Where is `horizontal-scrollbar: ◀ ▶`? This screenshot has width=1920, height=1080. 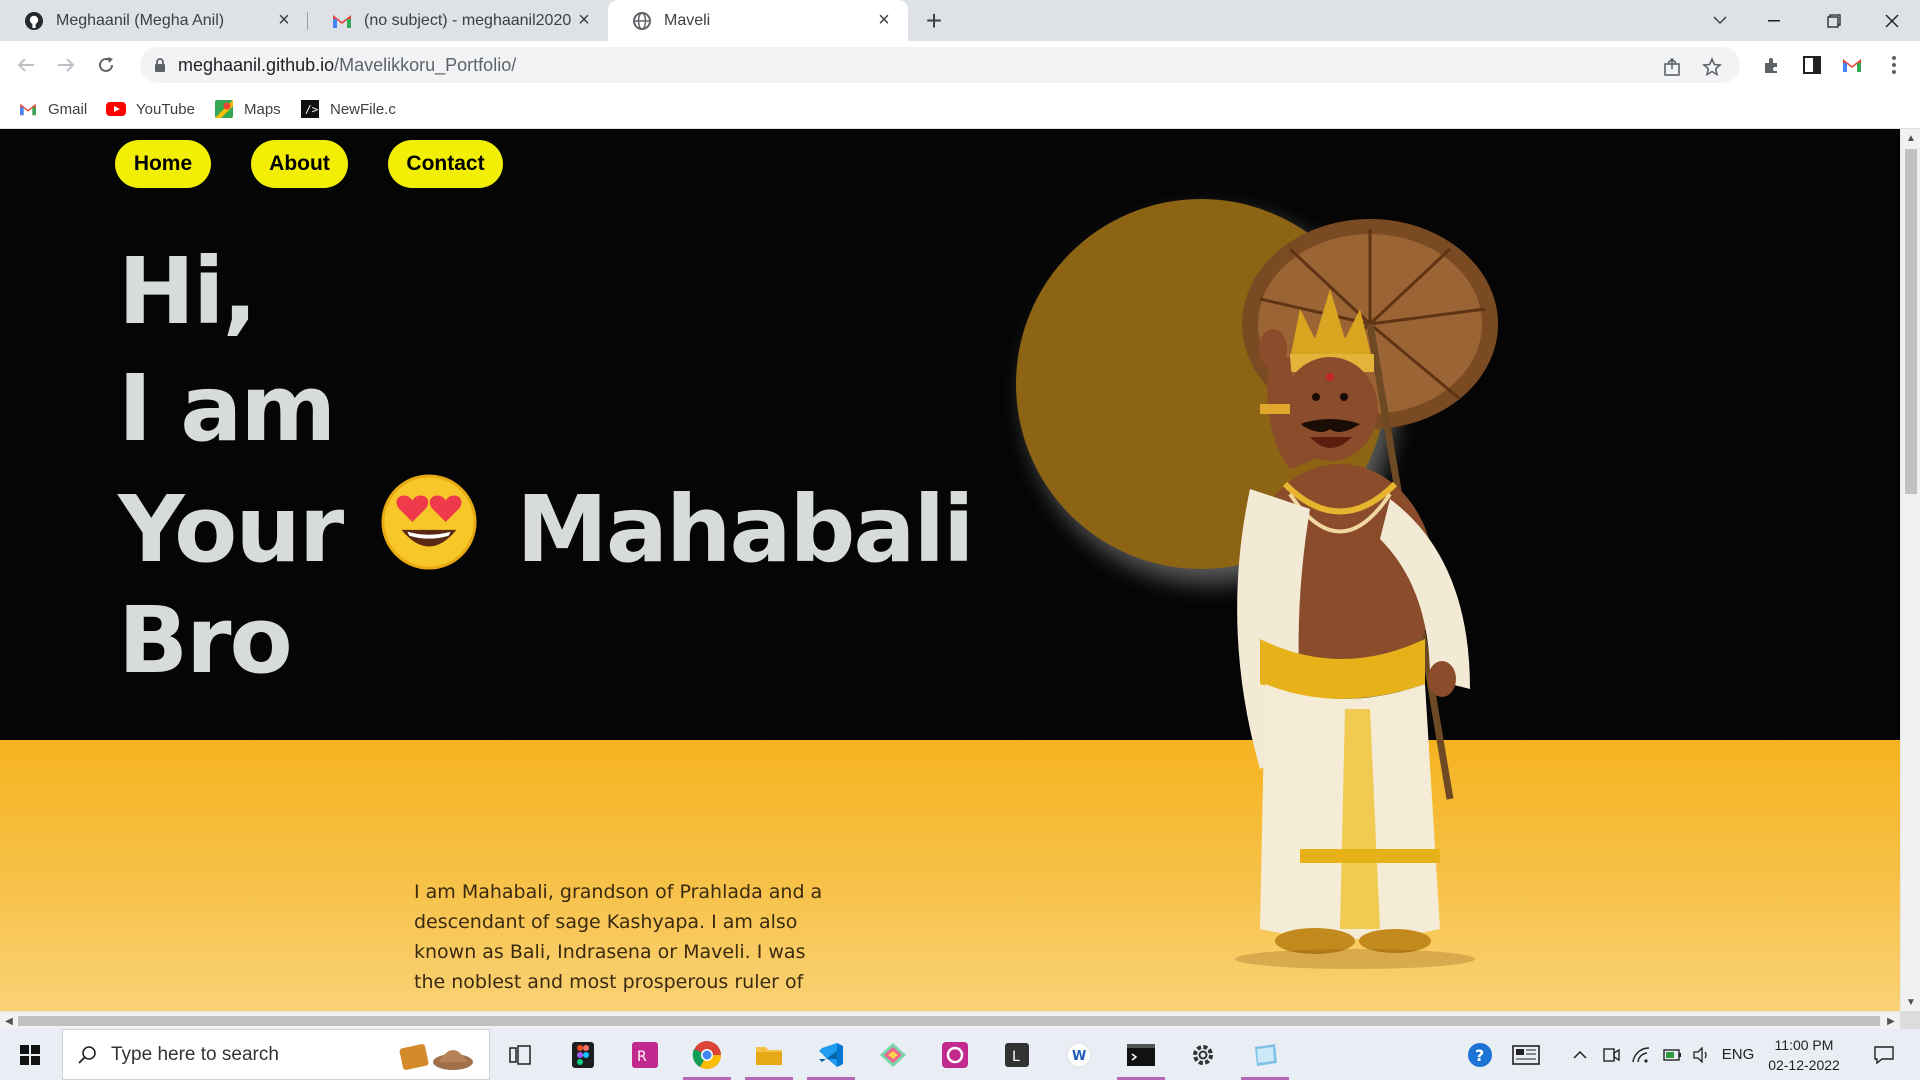
horizontal-scrollbar: ◀ ▶ is located at coordinates (950, 1020).